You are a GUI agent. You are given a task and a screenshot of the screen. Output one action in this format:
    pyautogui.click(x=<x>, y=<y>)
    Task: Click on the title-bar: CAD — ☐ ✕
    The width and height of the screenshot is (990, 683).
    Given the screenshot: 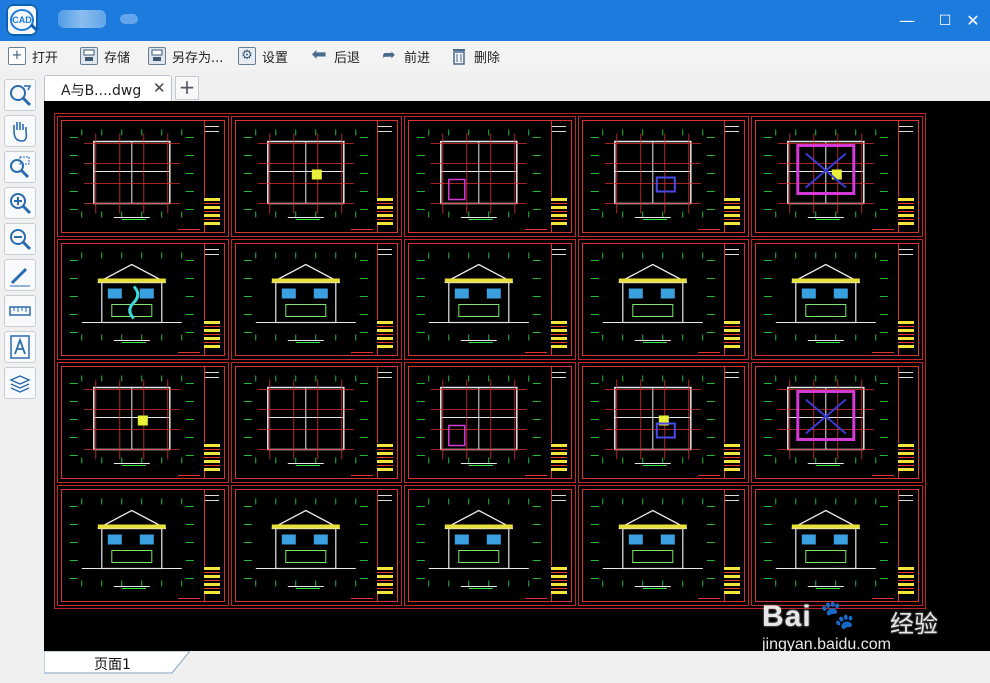 What is the action you would take?
    pyautogui.click(x=495, y=20)
    